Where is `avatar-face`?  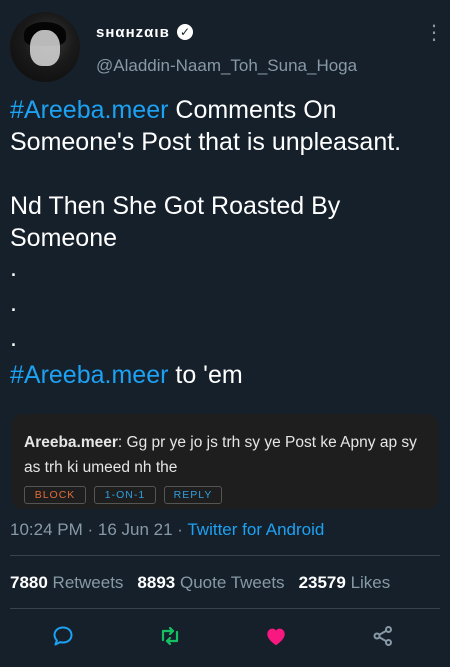
avatar-face is located at coordinates (45, 48).